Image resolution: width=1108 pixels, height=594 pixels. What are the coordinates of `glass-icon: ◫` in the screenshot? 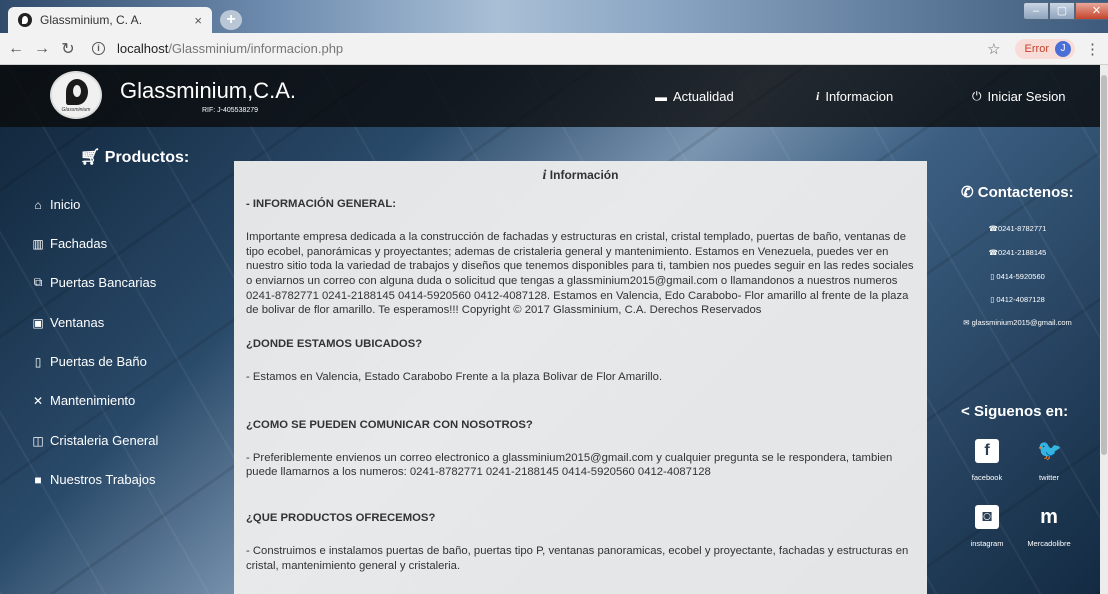 It's located at (38, 440).